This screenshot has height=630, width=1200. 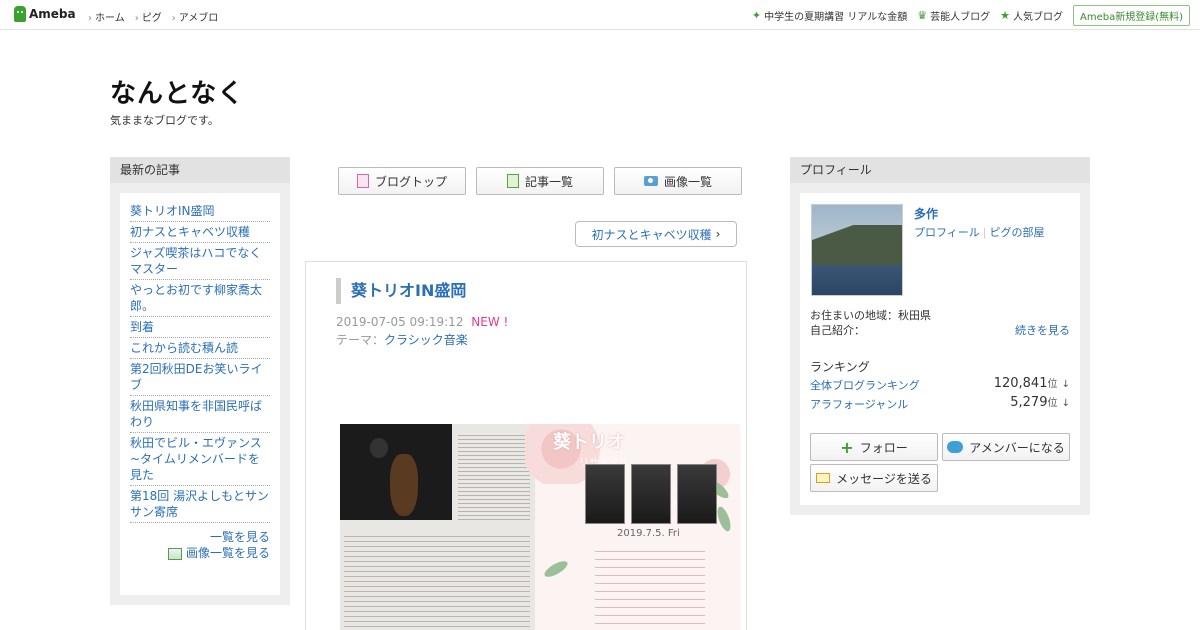 What do you see at coordinates (1037, 17) in the screenshot?
I see `top-link-label: 人気ブログ` at bounding box center [1037, 17].